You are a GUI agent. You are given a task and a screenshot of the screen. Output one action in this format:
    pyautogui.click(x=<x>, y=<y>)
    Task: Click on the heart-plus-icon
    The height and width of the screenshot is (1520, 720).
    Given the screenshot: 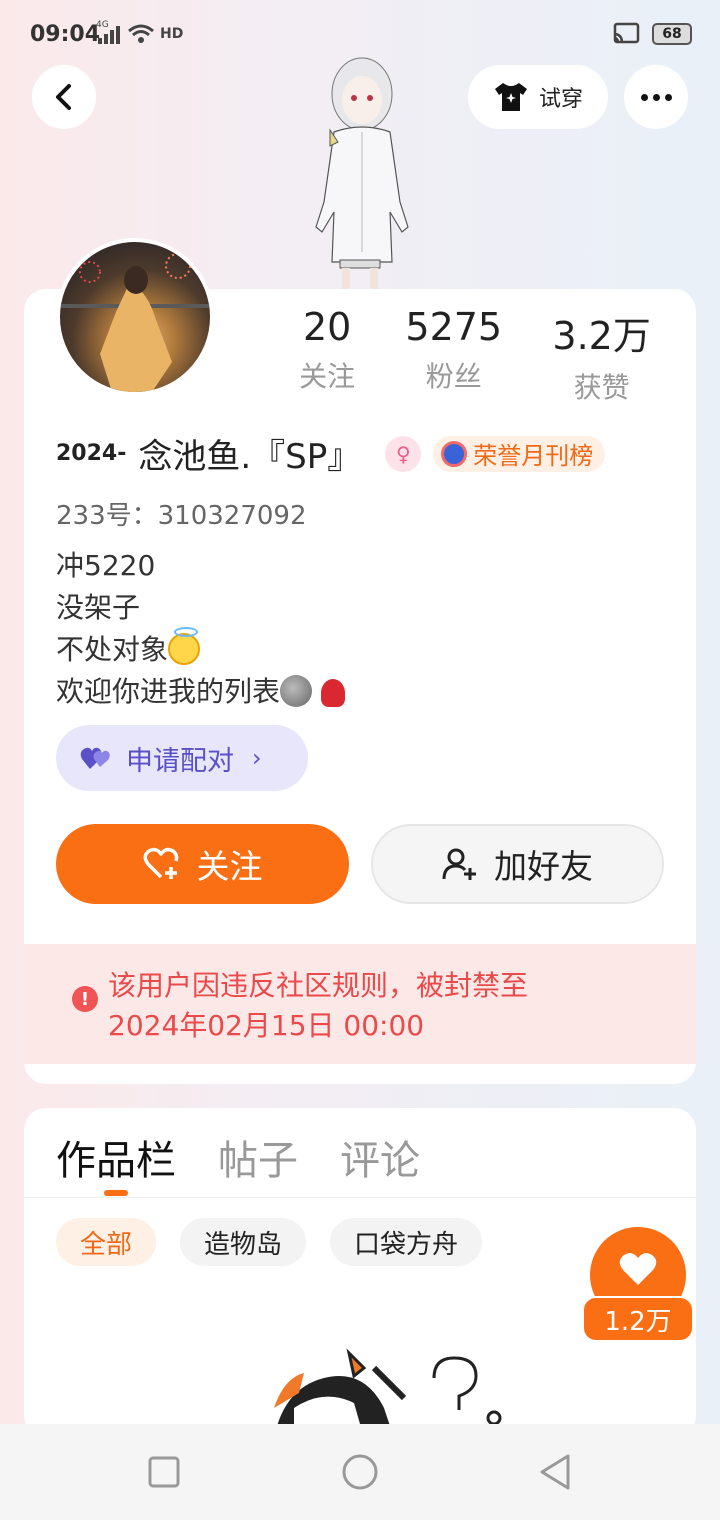 What is the action you would take?
    pyautogui.click(x=160, y=863)
    